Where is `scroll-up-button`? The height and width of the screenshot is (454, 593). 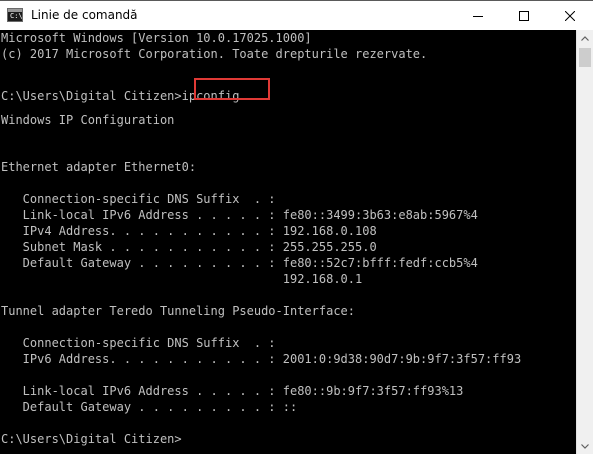
scroll-up-button is located at coordinates (585, 38).